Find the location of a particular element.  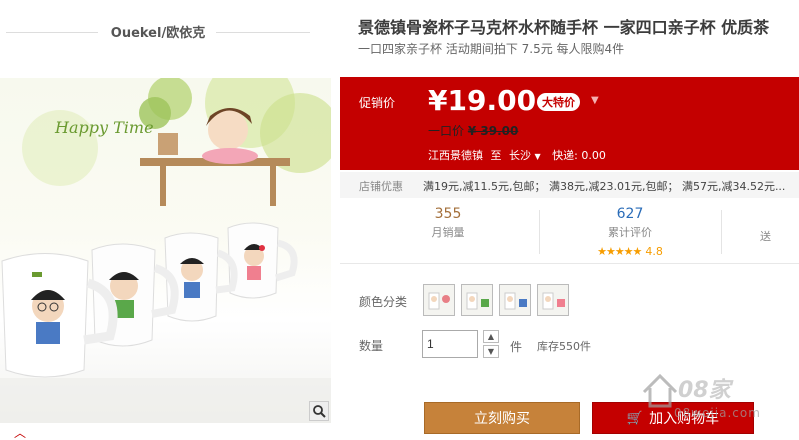

shipping-row: 江西景德镇 至 长沙 ▼ 快递: 0.00 is located at coordinates (517, 155).